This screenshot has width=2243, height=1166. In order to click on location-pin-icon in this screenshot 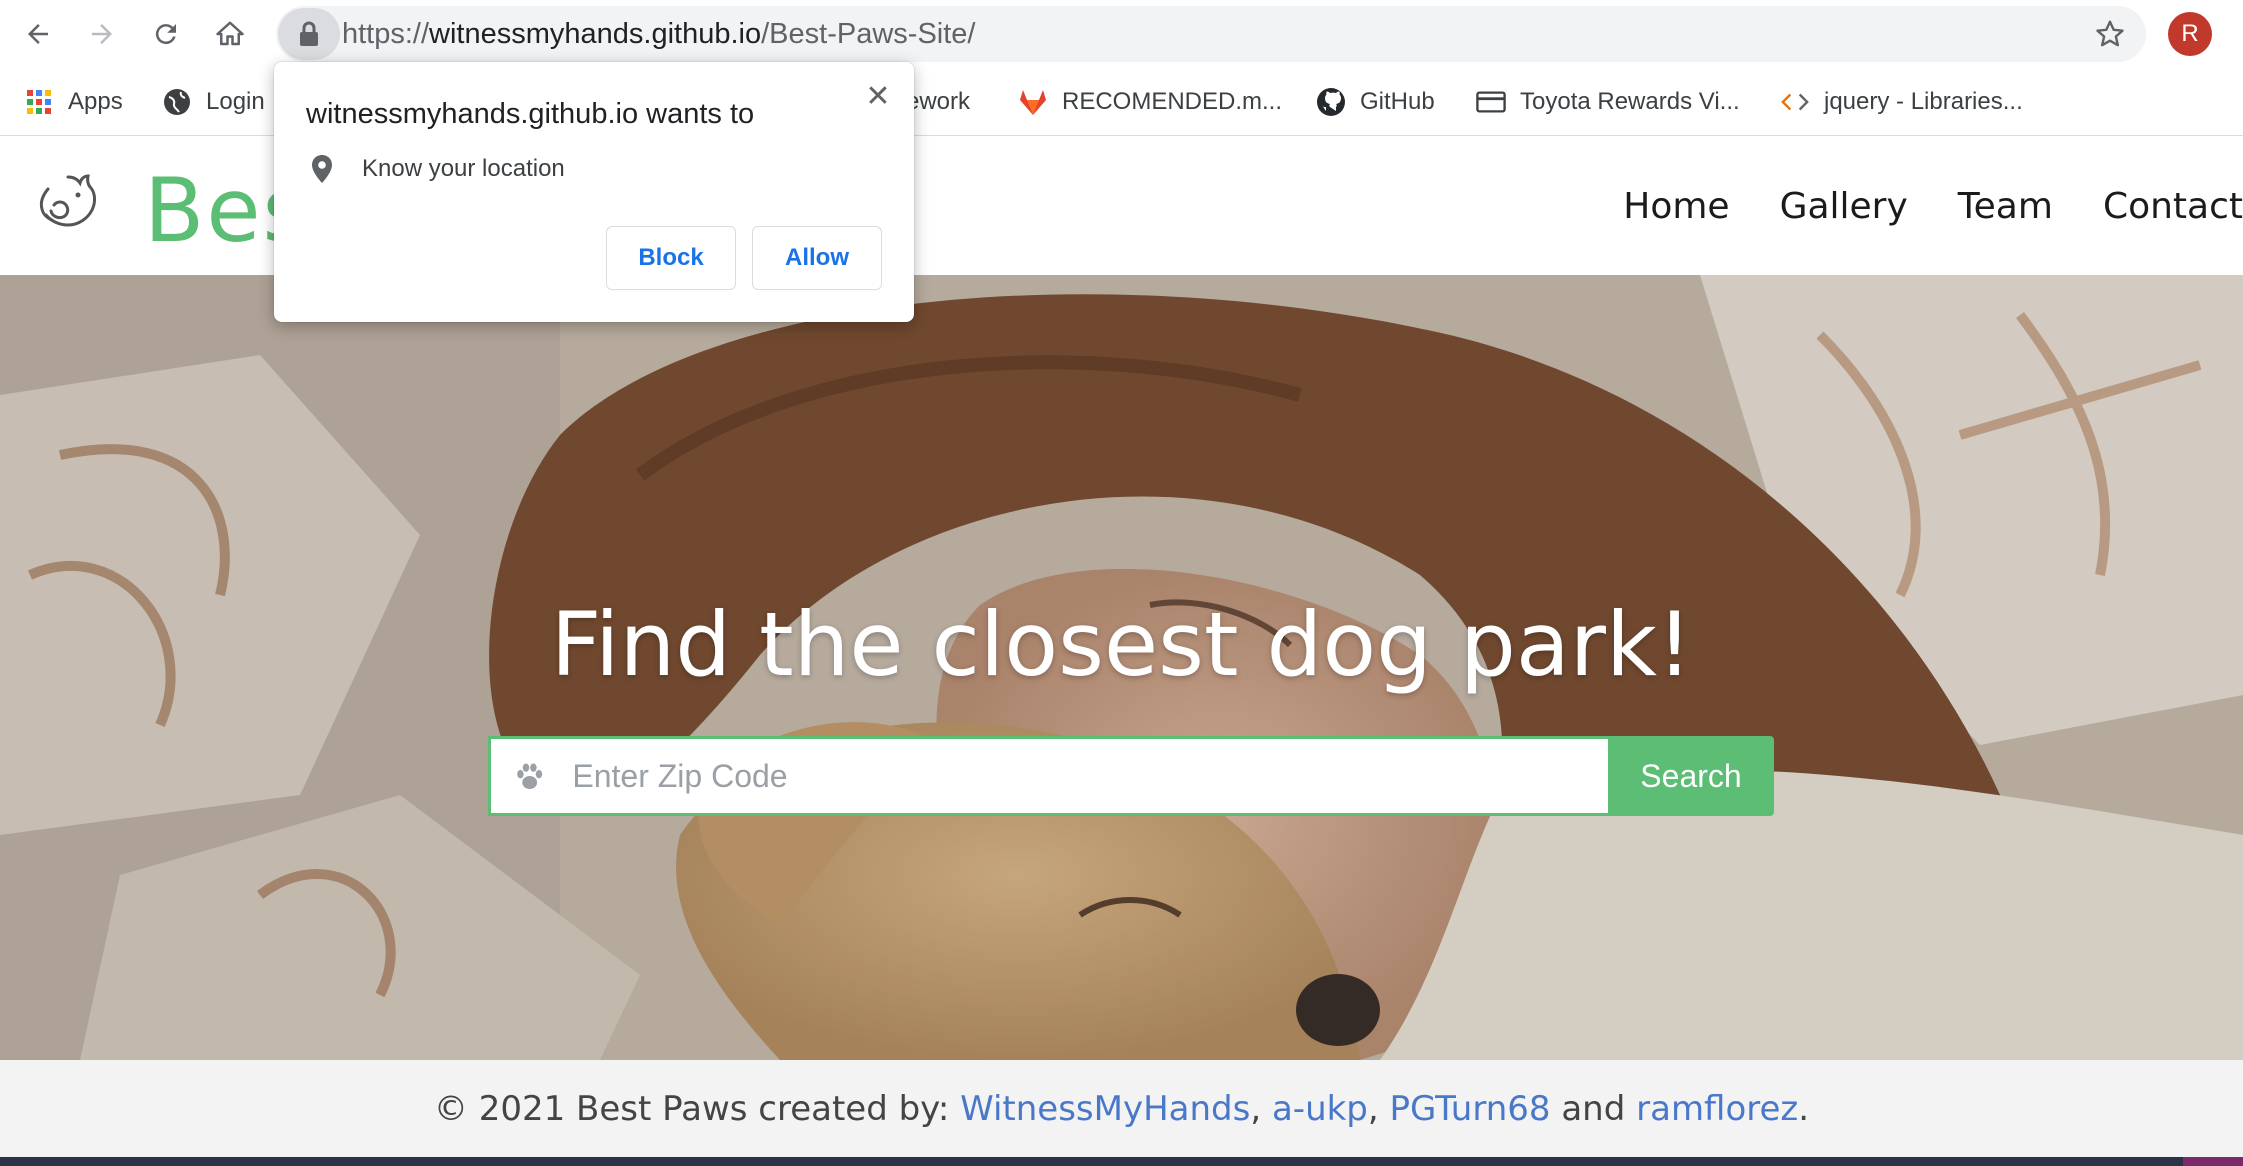, I will do `click(322, 169)`.